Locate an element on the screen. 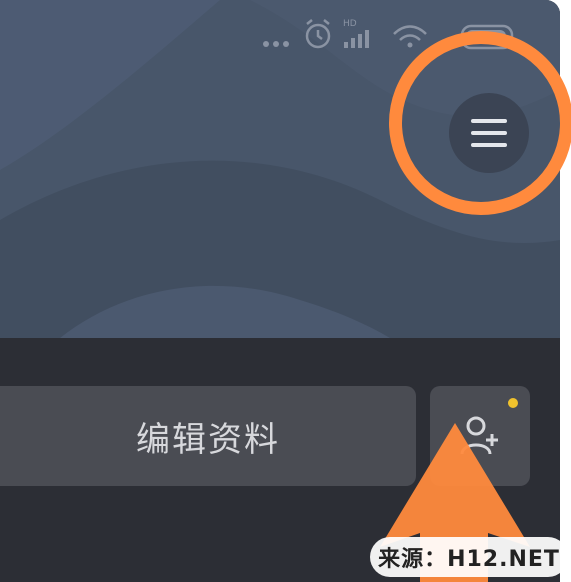 The image size is (571, 582). edit-profile-button: 编辑资料 is located at coordinates (208, 436).